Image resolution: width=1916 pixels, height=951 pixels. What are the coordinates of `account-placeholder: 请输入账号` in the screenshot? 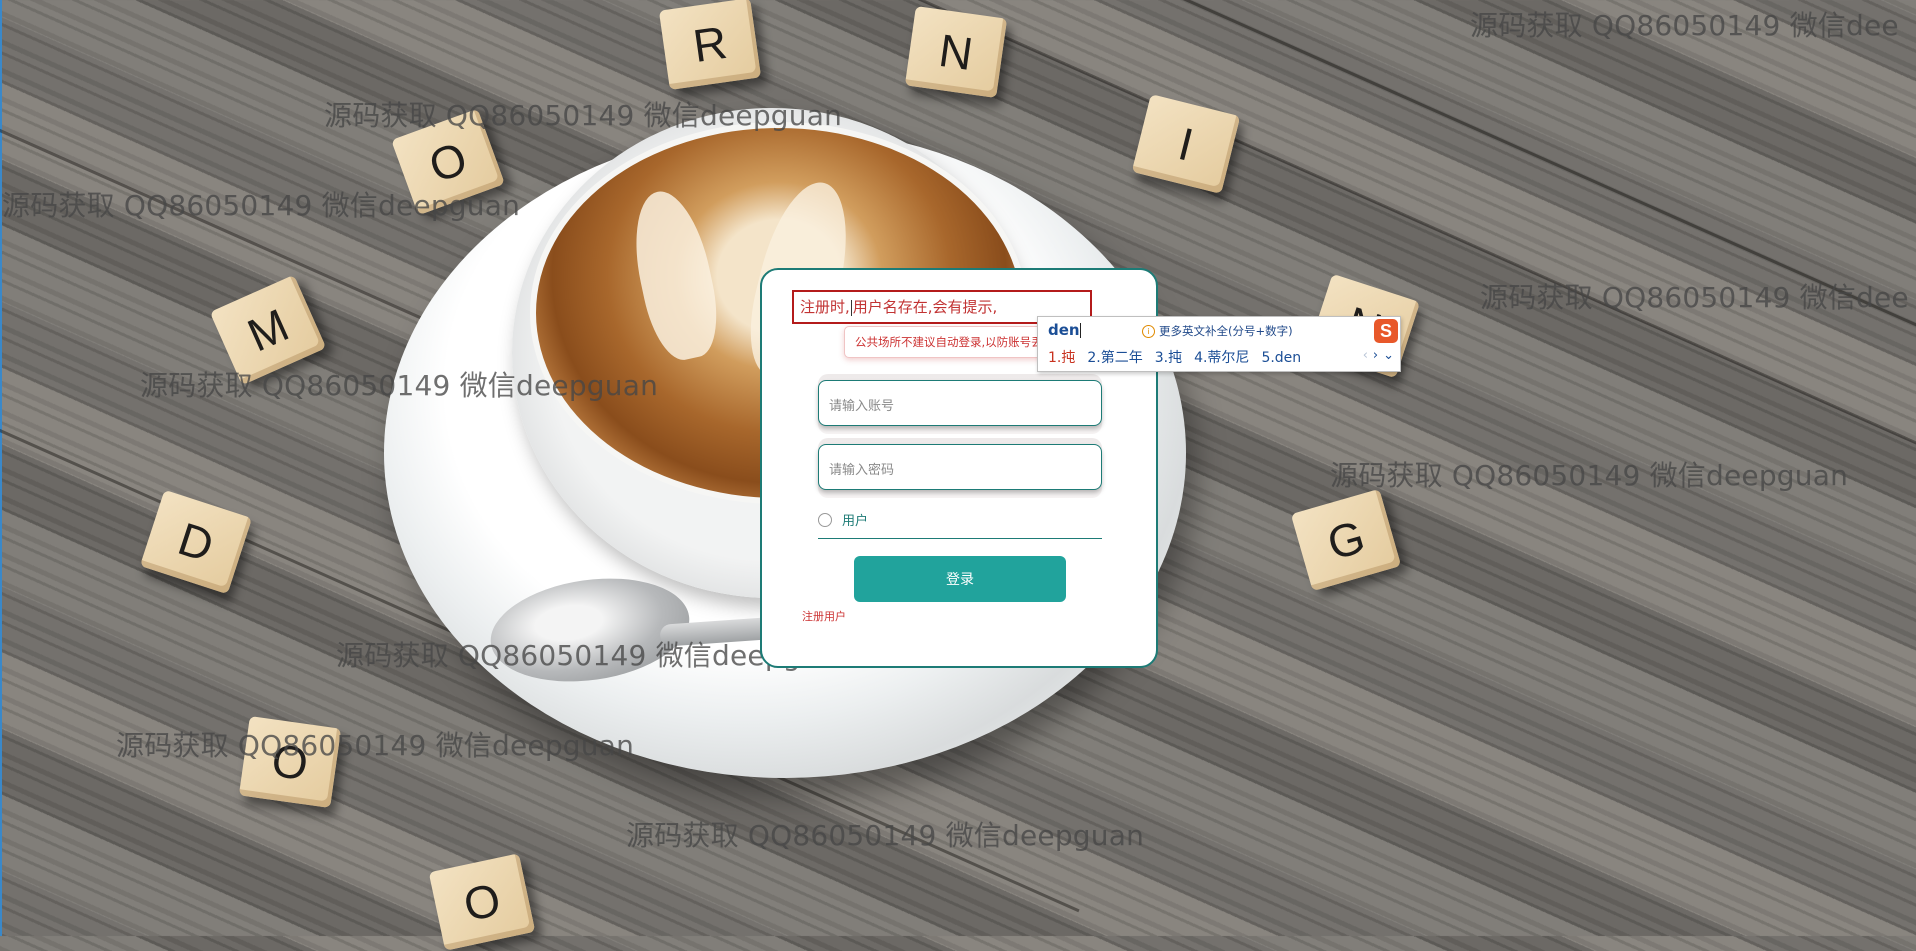 It's located at (862, 406).